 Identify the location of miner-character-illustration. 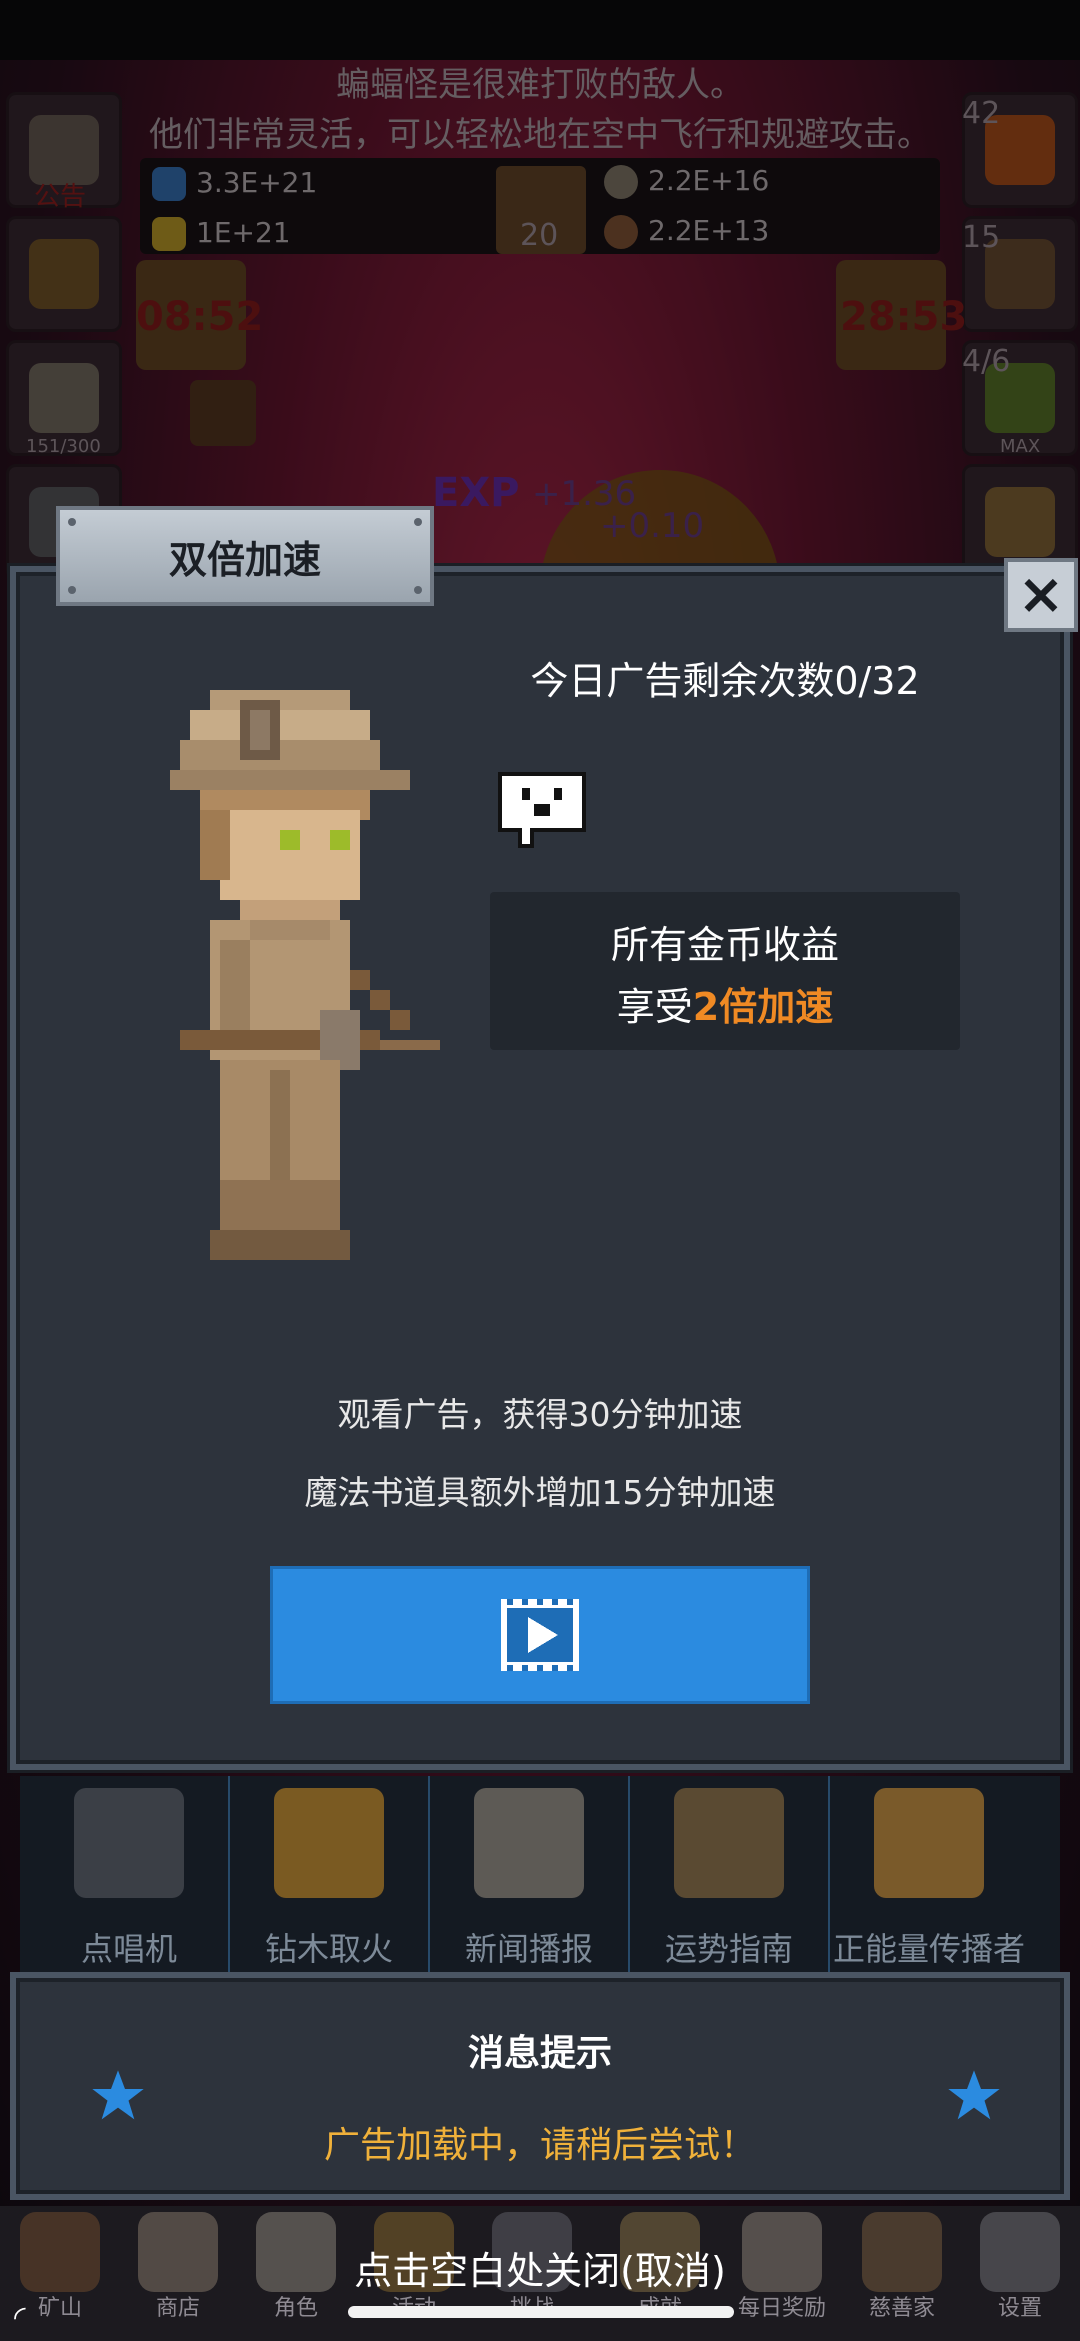
(305, 975).